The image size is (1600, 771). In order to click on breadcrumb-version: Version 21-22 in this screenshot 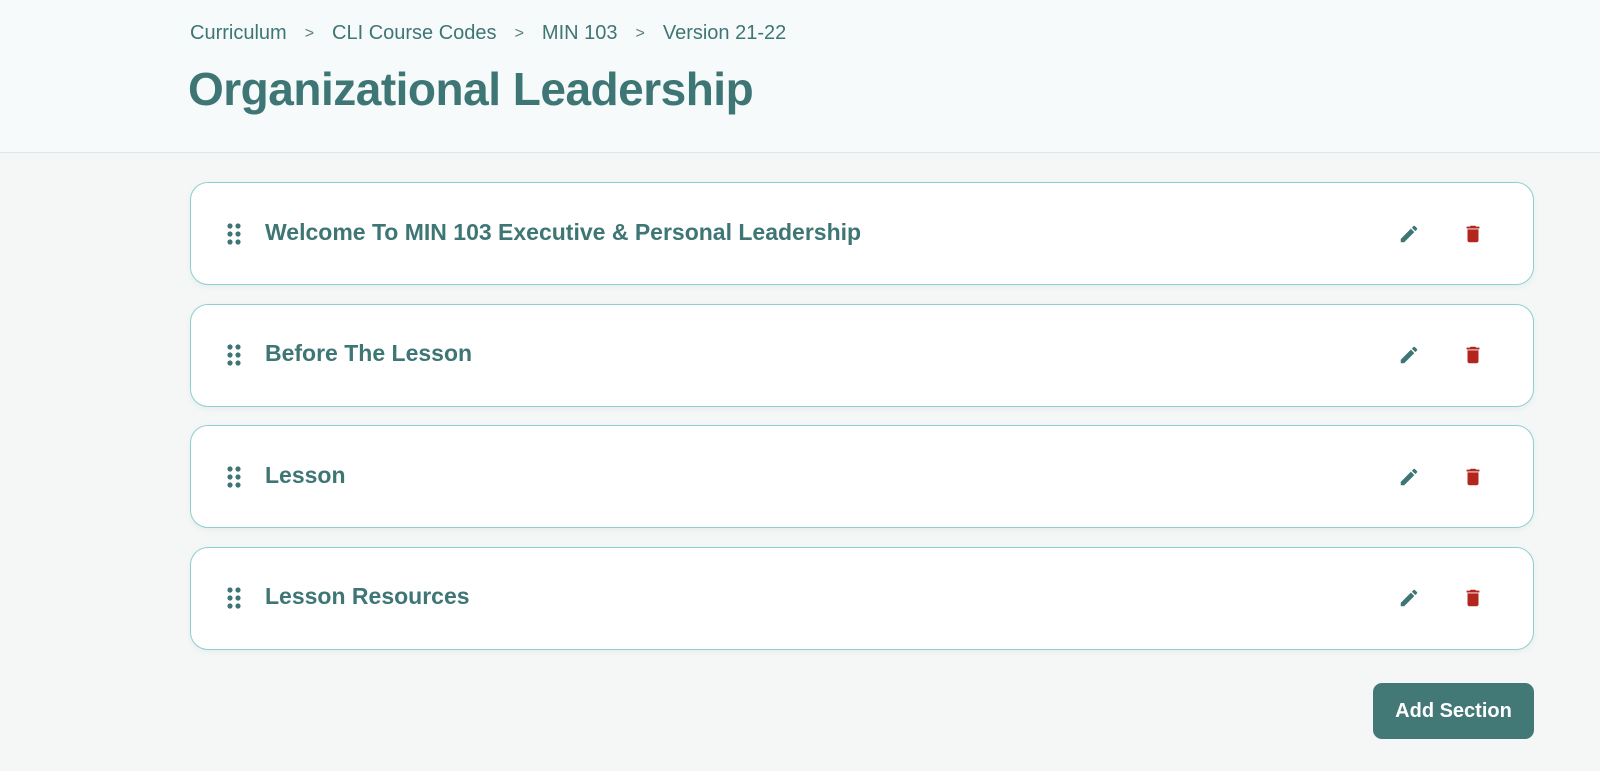, I will do `click(724, 33)`.